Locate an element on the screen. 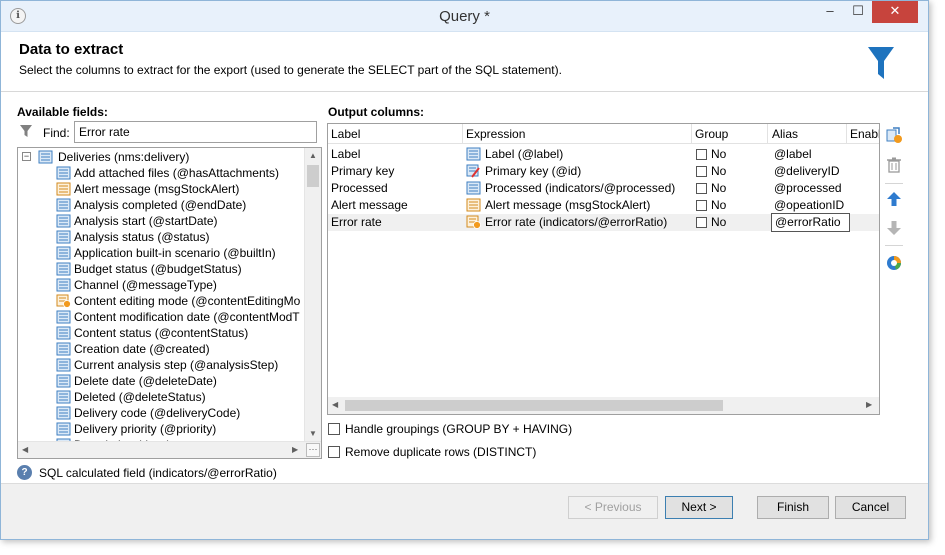 The image size is (945, 555). tree-item: Delivery code (@deliveryCode) is located at coordinates (181, 413).